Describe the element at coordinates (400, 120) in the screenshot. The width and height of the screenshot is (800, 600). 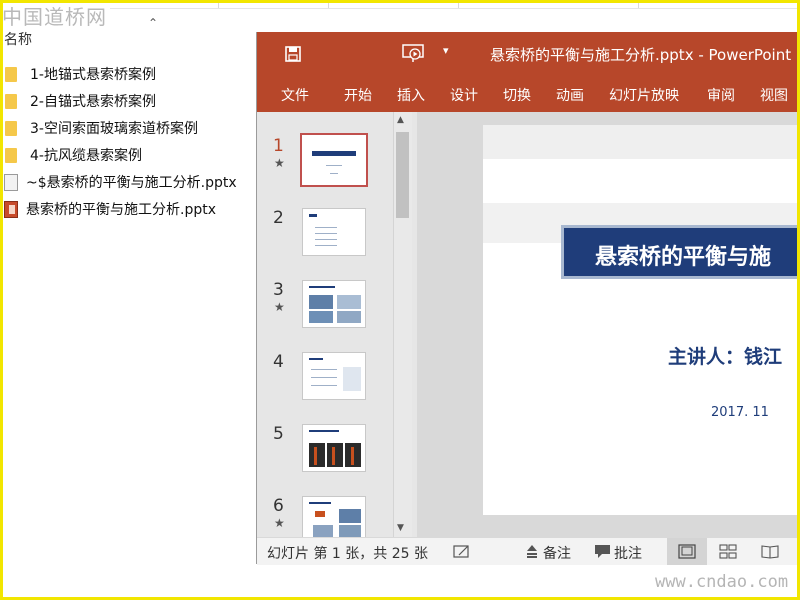
I see `scroll-up-arrow-icon: ▲` at that location.